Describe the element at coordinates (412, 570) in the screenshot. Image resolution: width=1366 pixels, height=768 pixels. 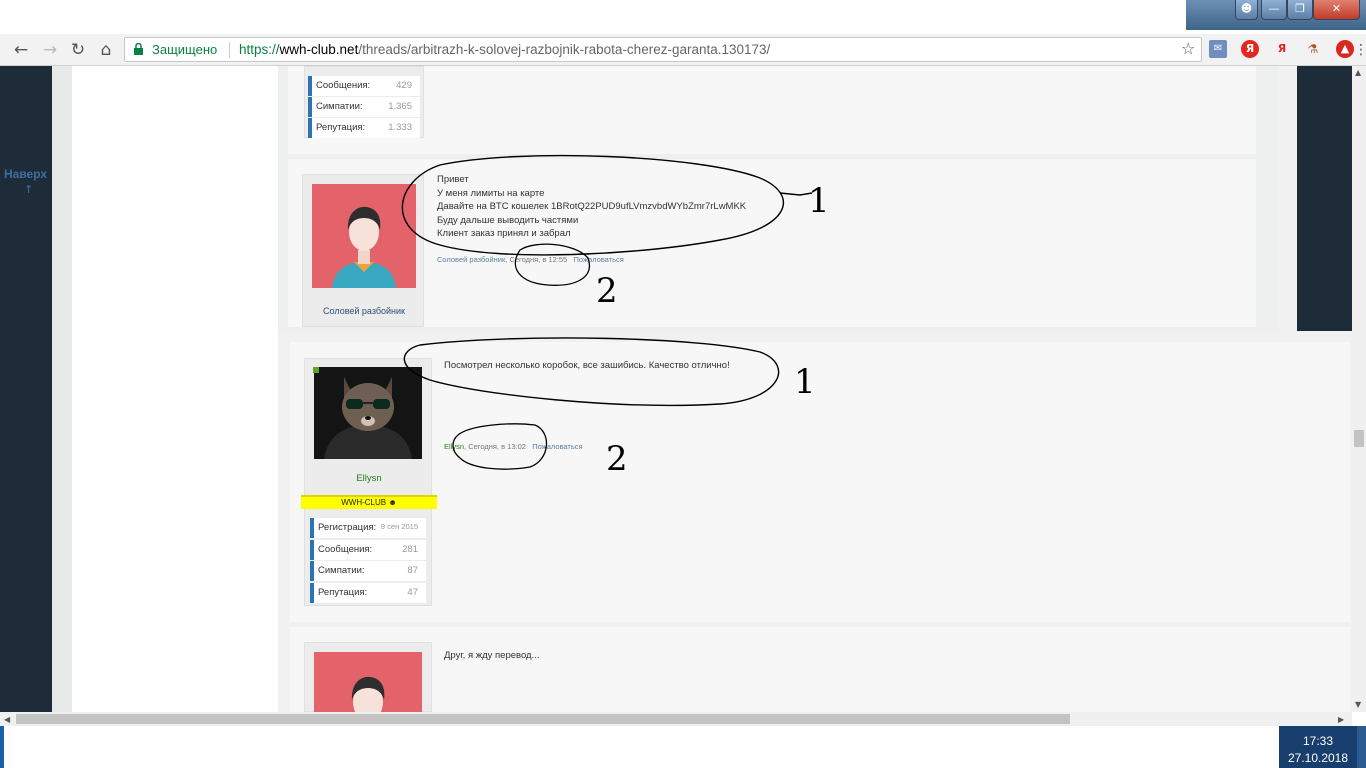
I see `stat-value: 87` at that location.